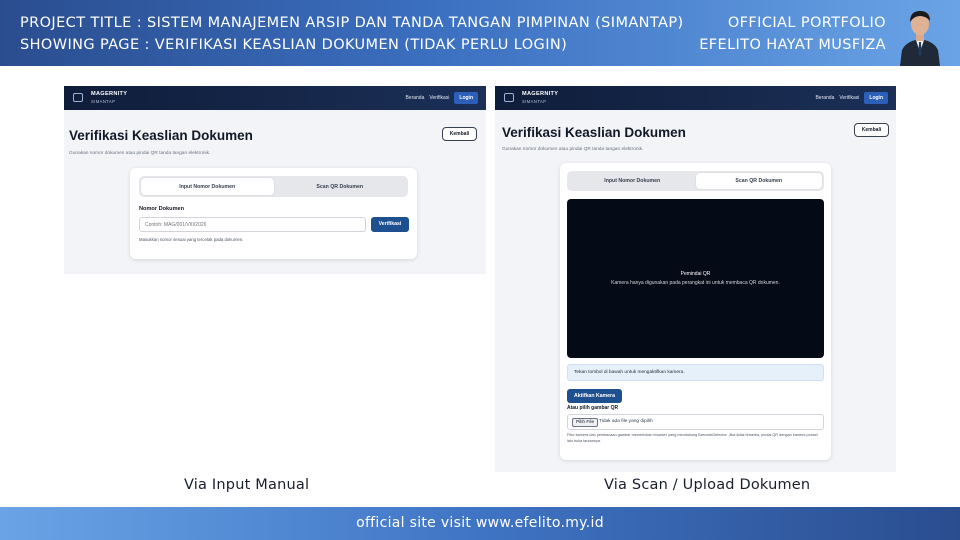 Image resolution: width=960 pixels, height=540 pixels. Describe the element at coordinates (594, 396) in the screenshot. I see `activate-camera-button: Aktifkan Kamera` at that location.